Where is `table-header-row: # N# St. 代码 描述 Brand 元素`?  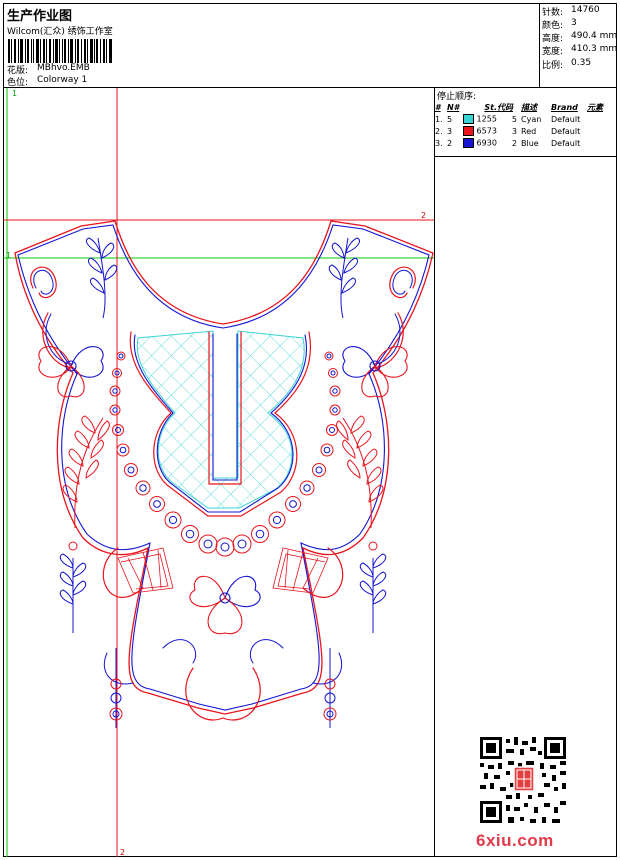
table-header-row: # N# St. 代码 描述 Brand 元素 is located at coordinates (519, 107).